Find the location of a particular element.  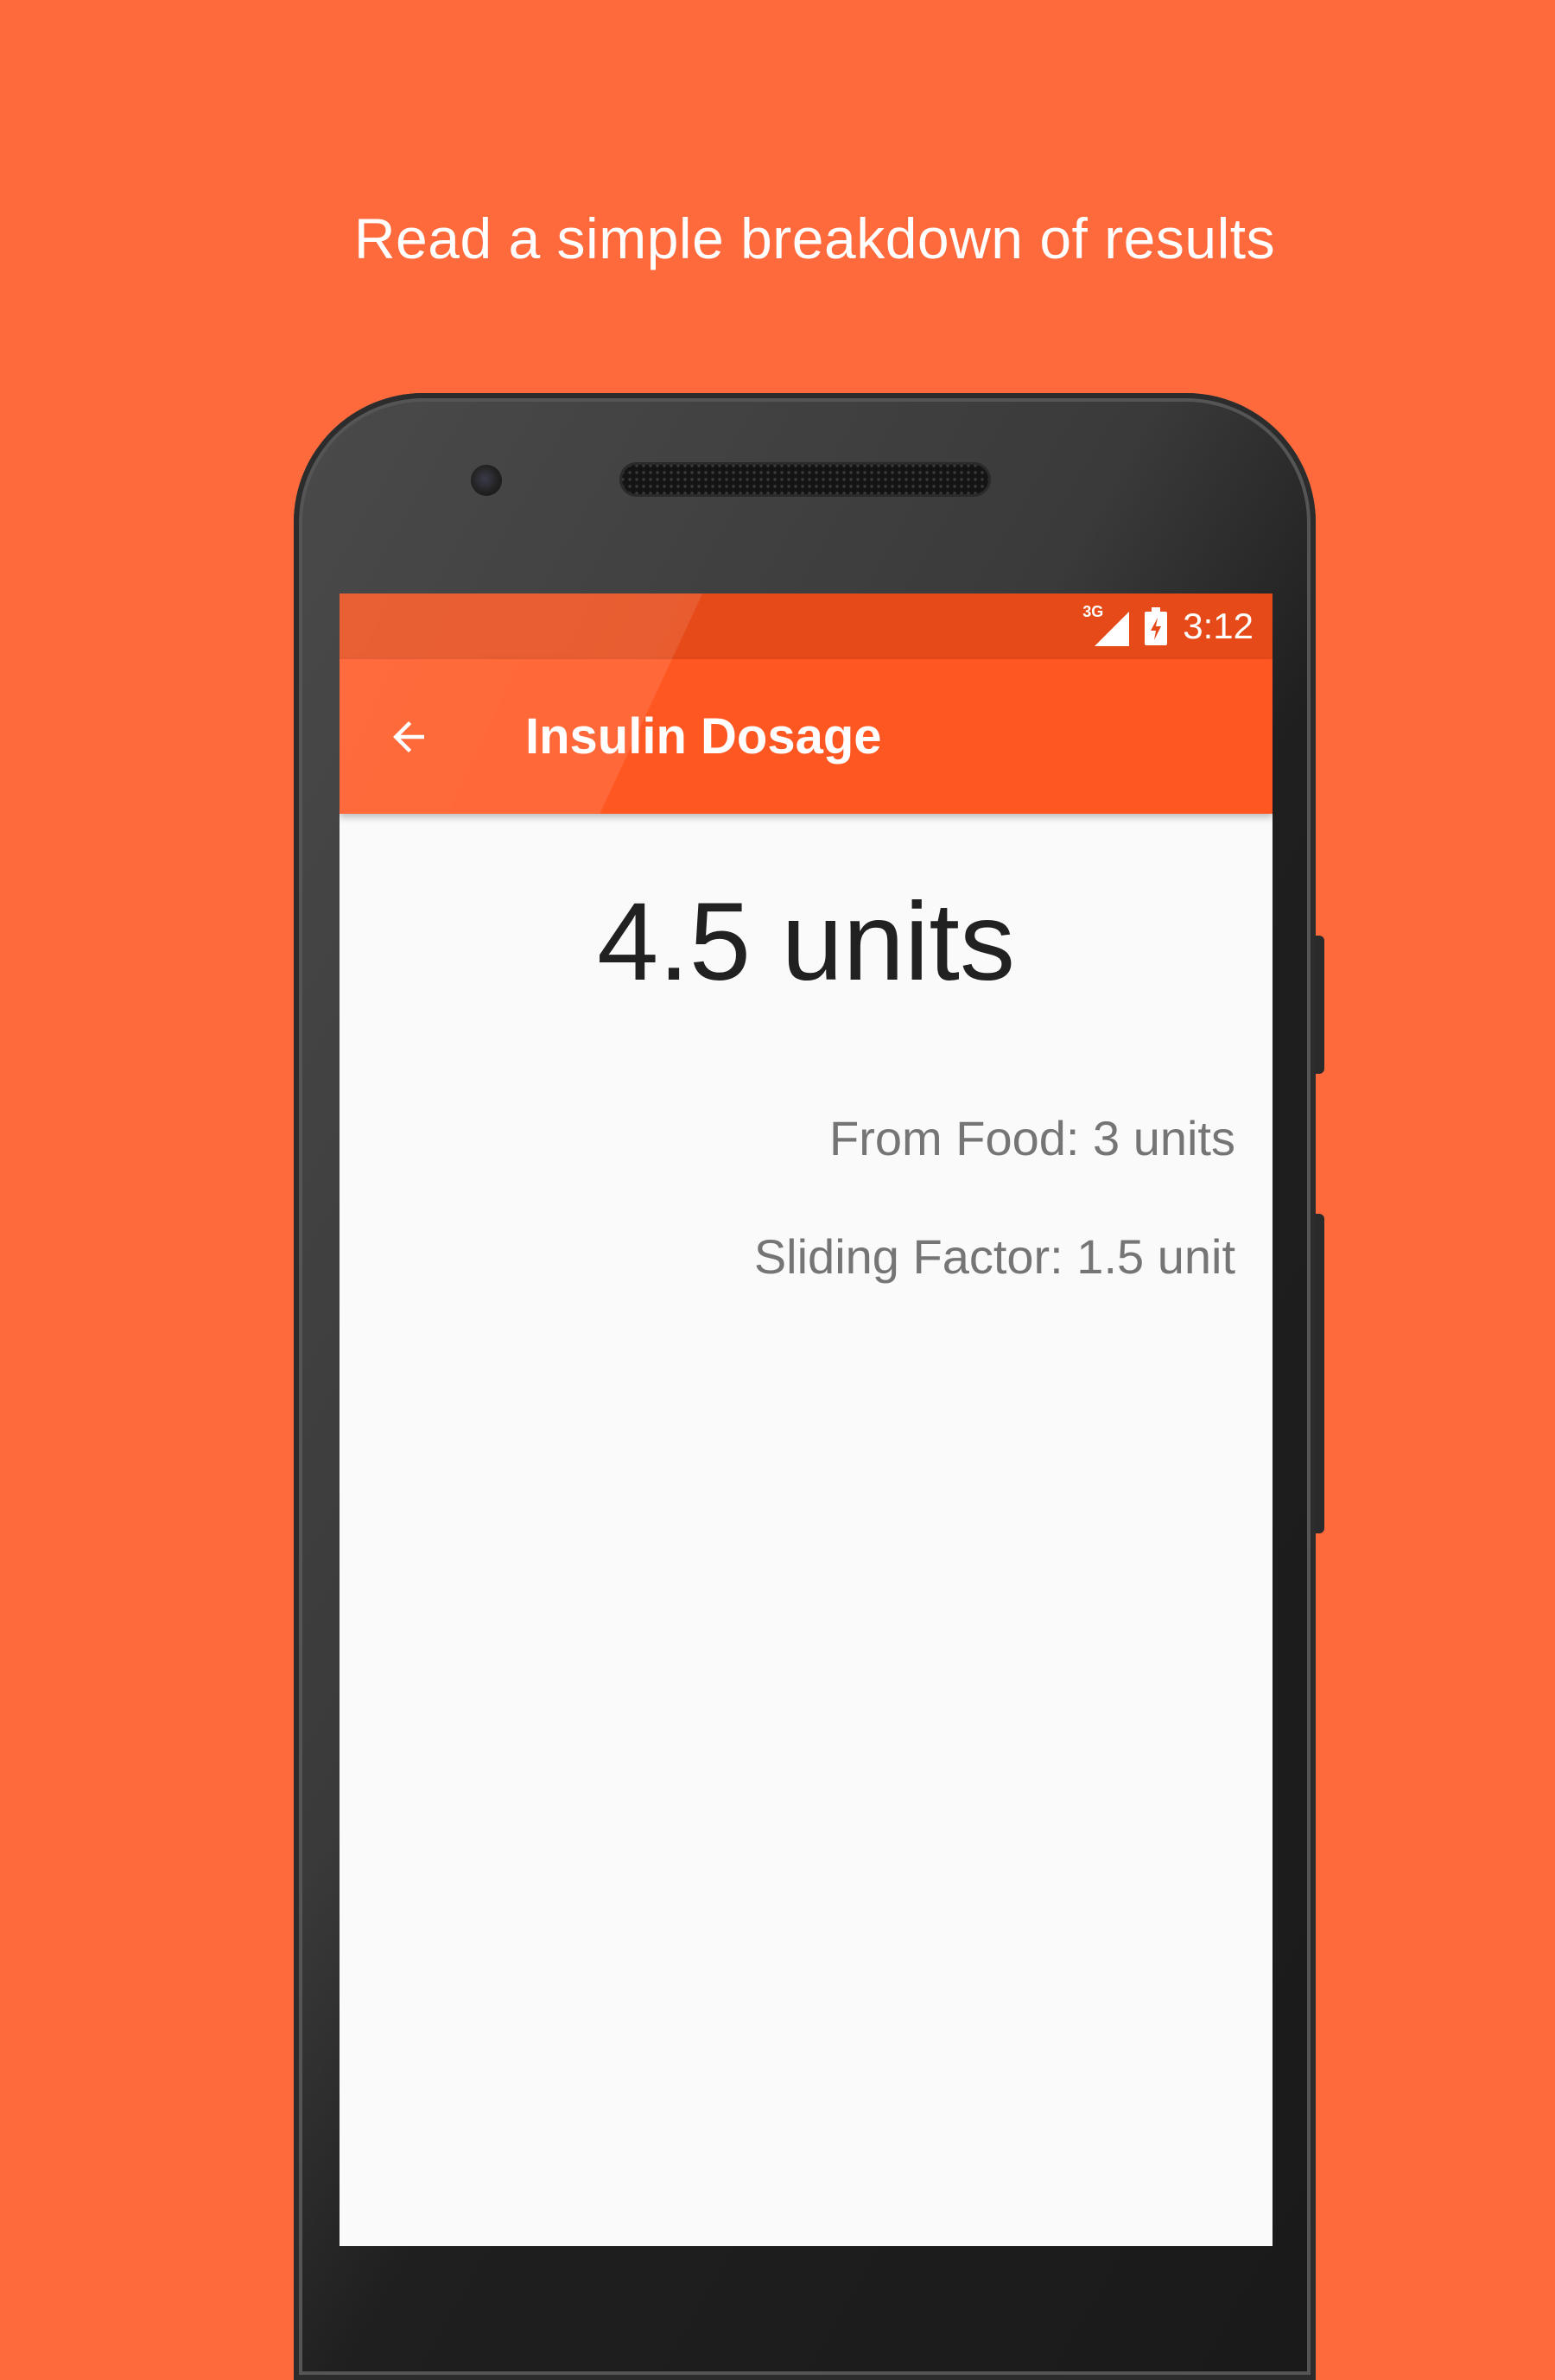

battery-charging-icon is located at coordinates (1156, 626).